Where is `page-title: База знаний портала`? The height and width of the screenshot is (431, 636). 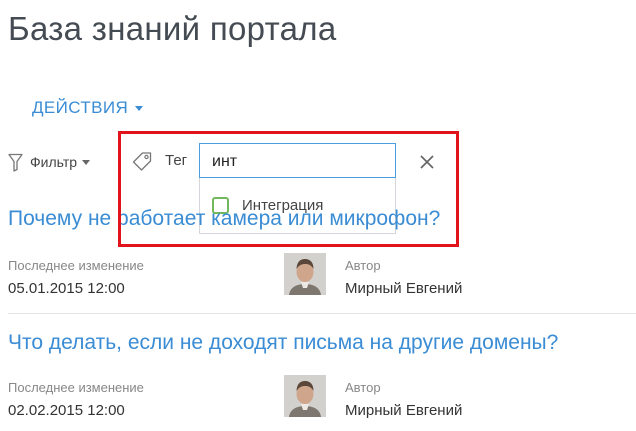
page-title: База знаний портала is located at coordinates (172, 28).